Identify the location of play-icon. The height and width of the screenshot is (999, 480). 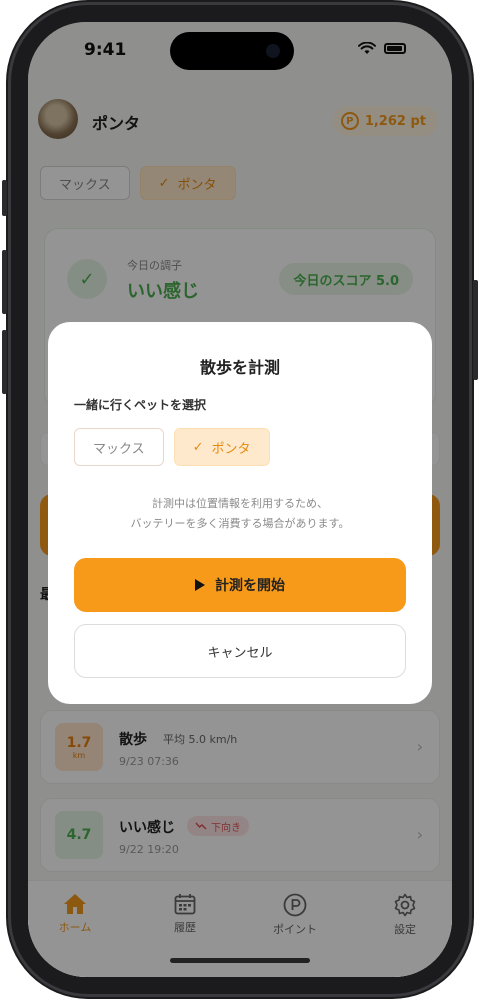
(200, 585).